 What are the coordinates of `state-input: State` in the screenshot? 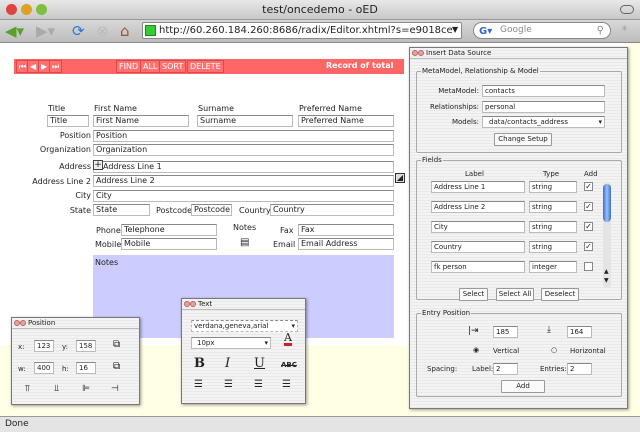 It's located at (121, 210).